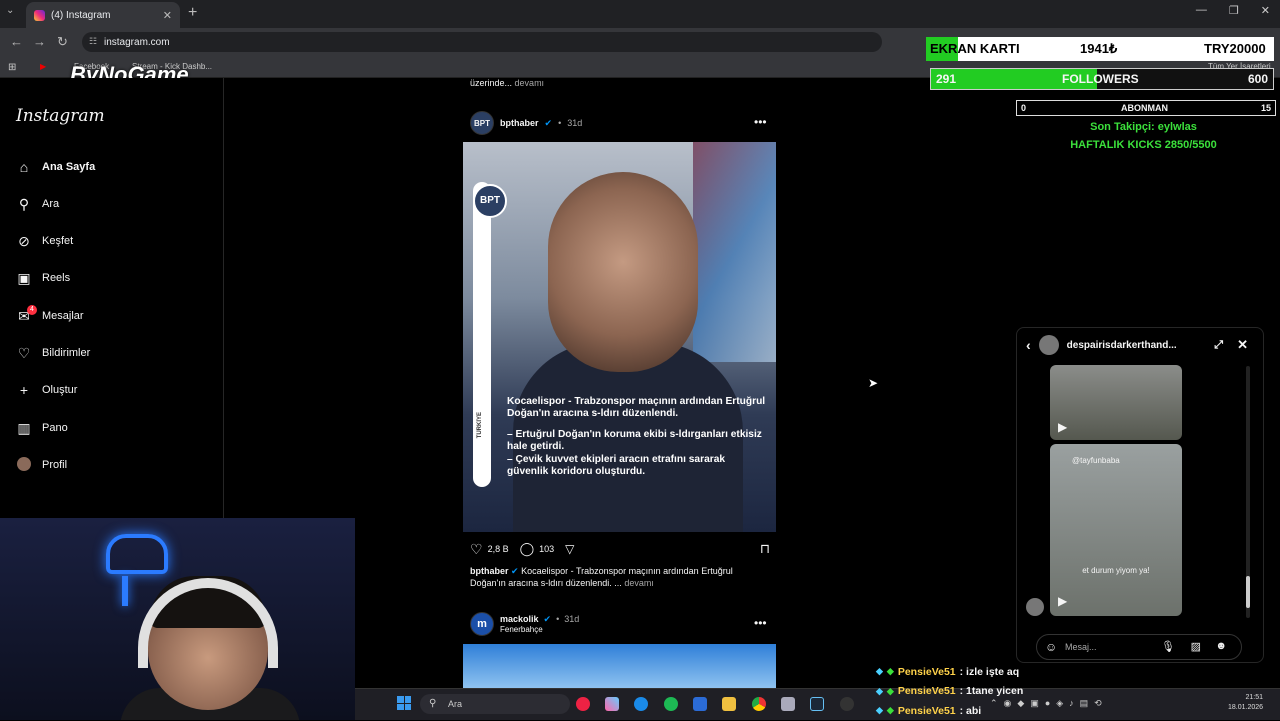  Describe the element at coordinates (1028, 345) in the screenshot. I see `back-icon: ‹` at that location.